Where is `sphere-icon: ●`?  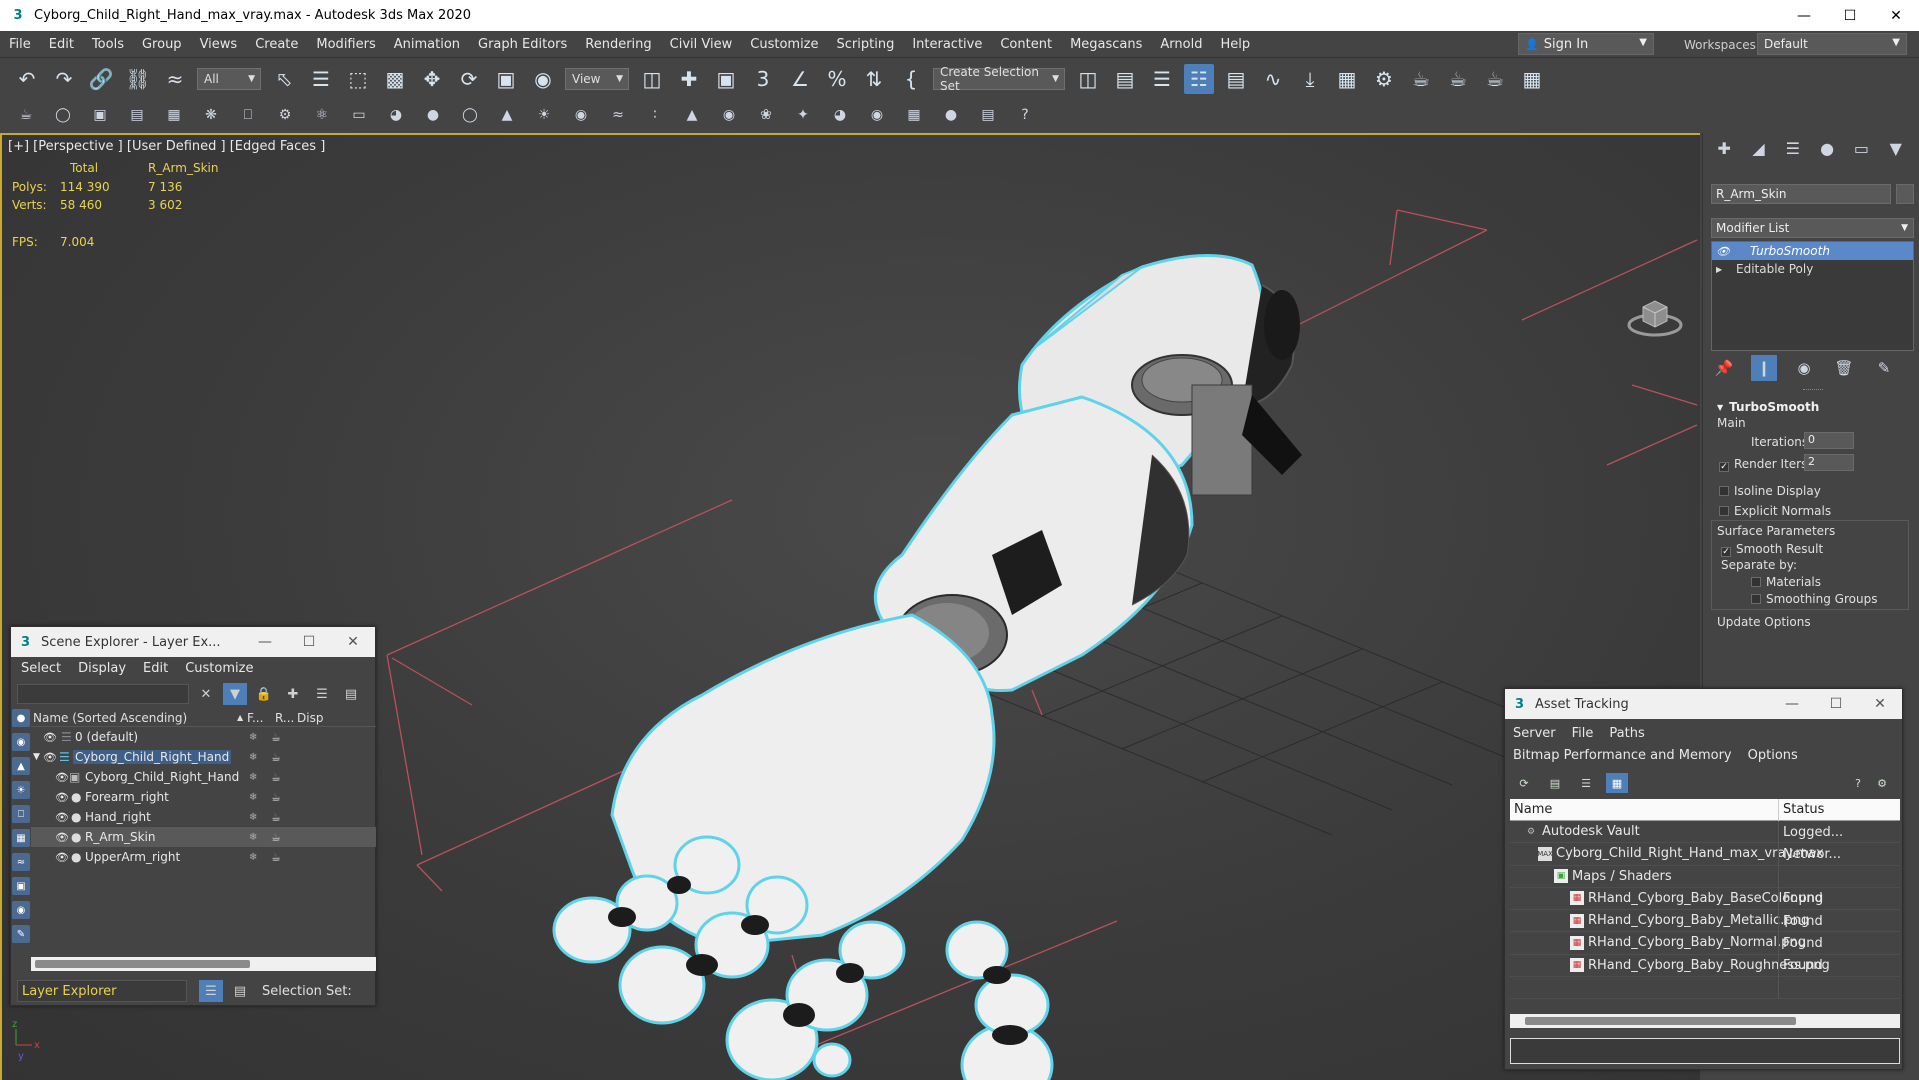 sphere-icon: ● is located at coordinates (433, 115).